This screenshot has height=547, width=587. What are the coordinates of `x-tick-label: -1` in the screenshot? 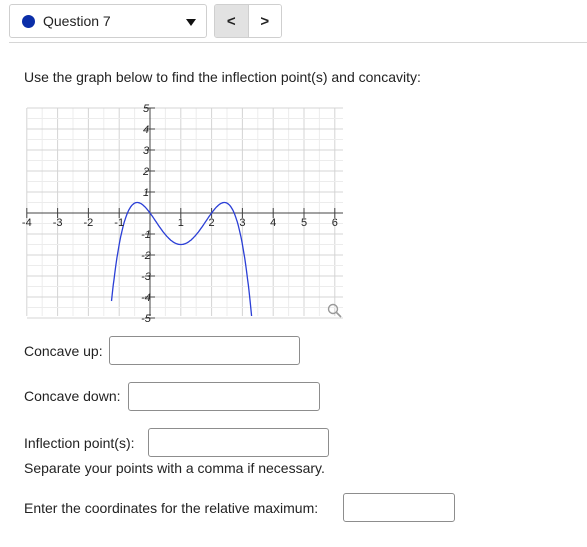 It's located at (119, 223).